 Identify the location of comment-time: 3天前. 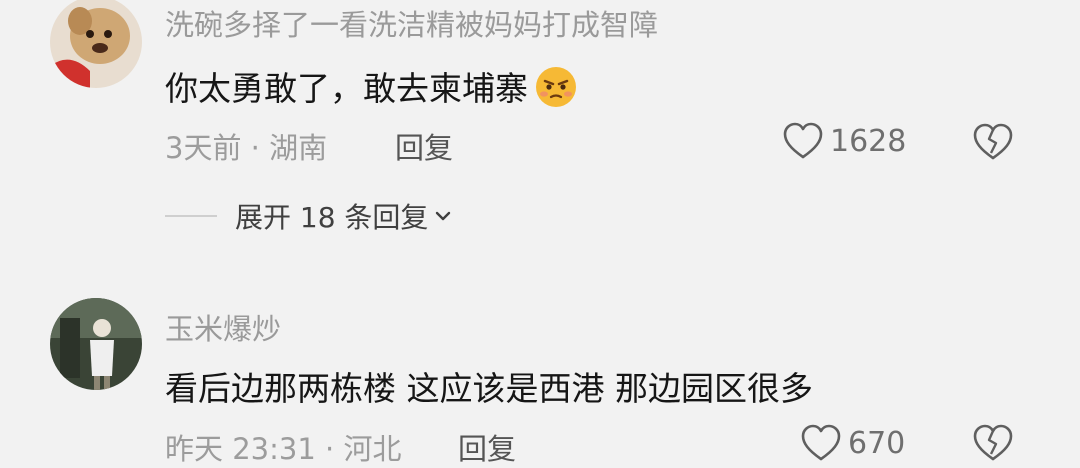
(203, 148).